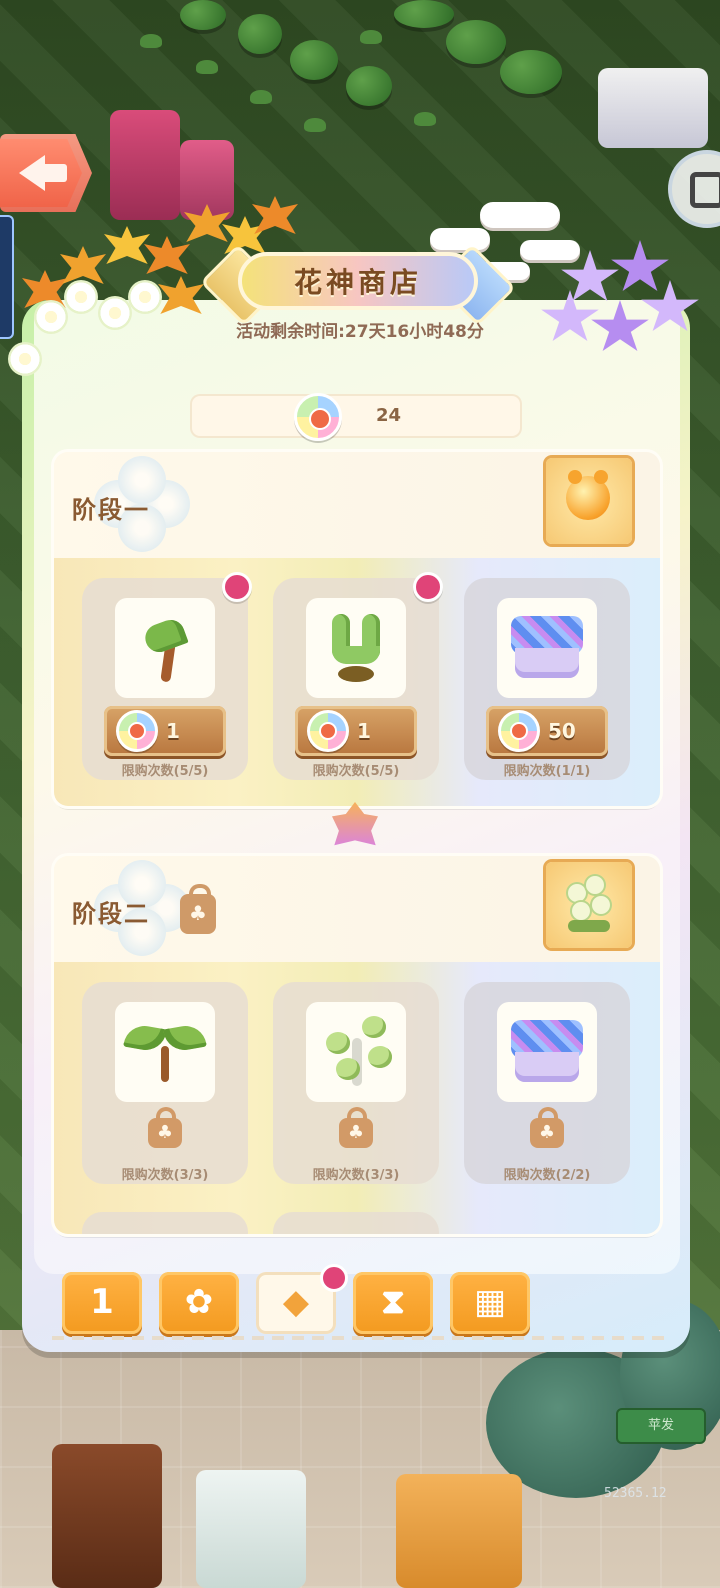  I want to click on market-stall, so click(653, 108).